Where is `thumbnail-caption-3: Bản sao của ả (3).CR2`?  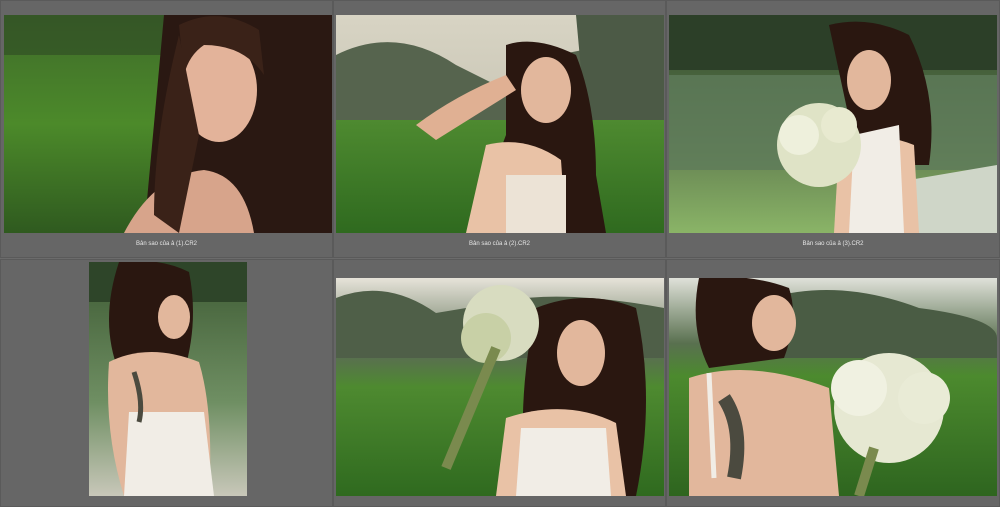
thumbnail-caption-3: Bản sao của ả (3).CR2 is located at coordinates (833, 244).